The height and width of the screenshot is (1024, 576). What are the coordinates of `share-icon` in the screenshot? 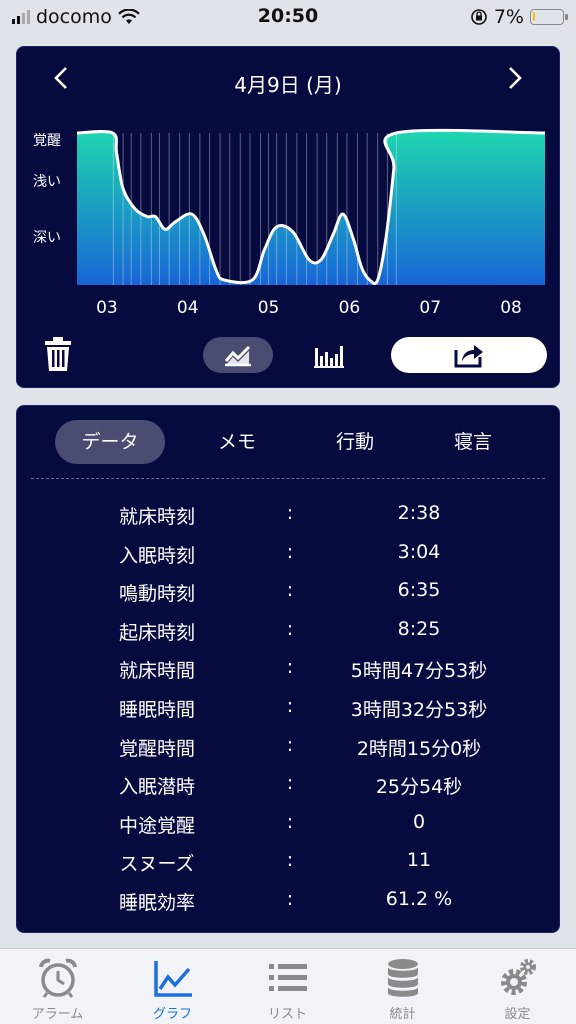 It's located at (468, 356).